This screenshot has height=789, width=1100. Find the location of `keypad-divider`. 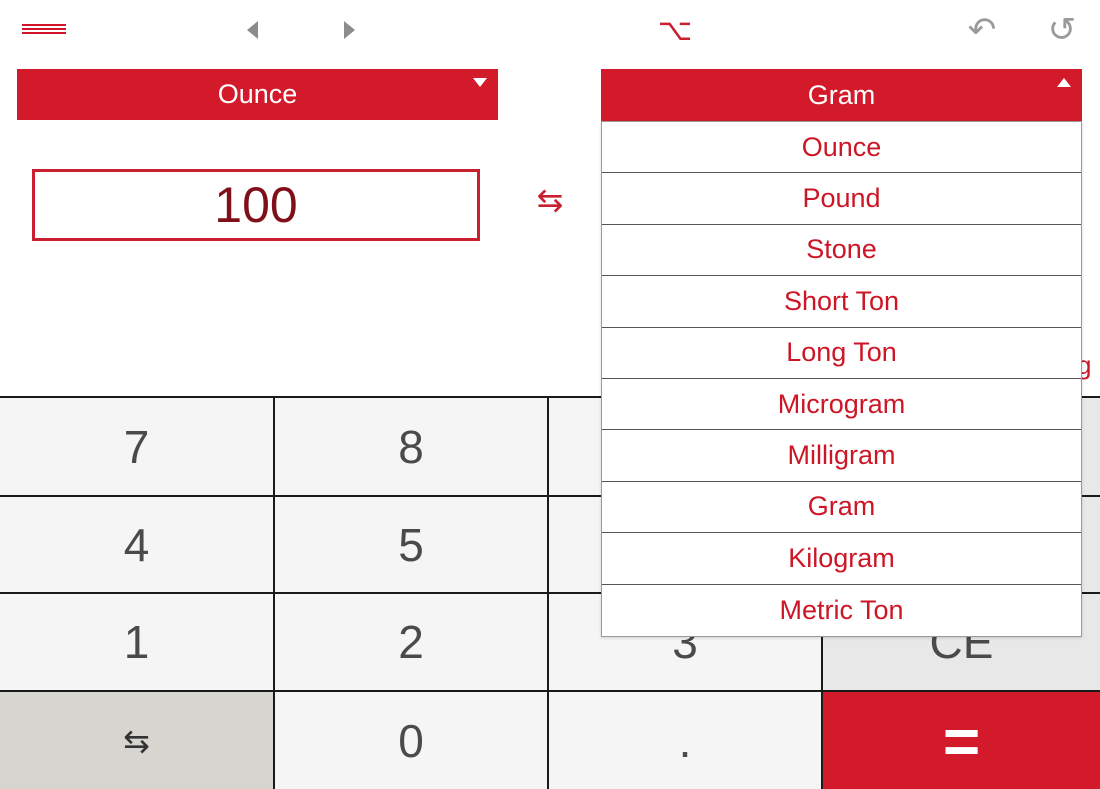

keypad-divider is located at coordinates (550, 691).